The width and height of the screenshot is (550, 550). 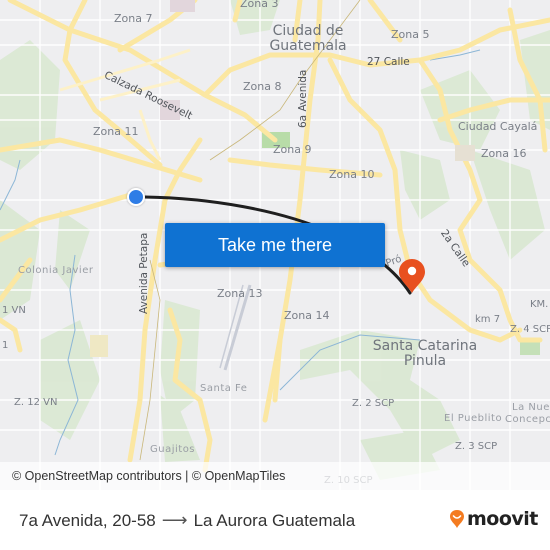 What do you see at coordinates (87, 520) in the screenshot?
I see `origin-name: 7a Avenida, 20-58` at bounding box center [87, 520].